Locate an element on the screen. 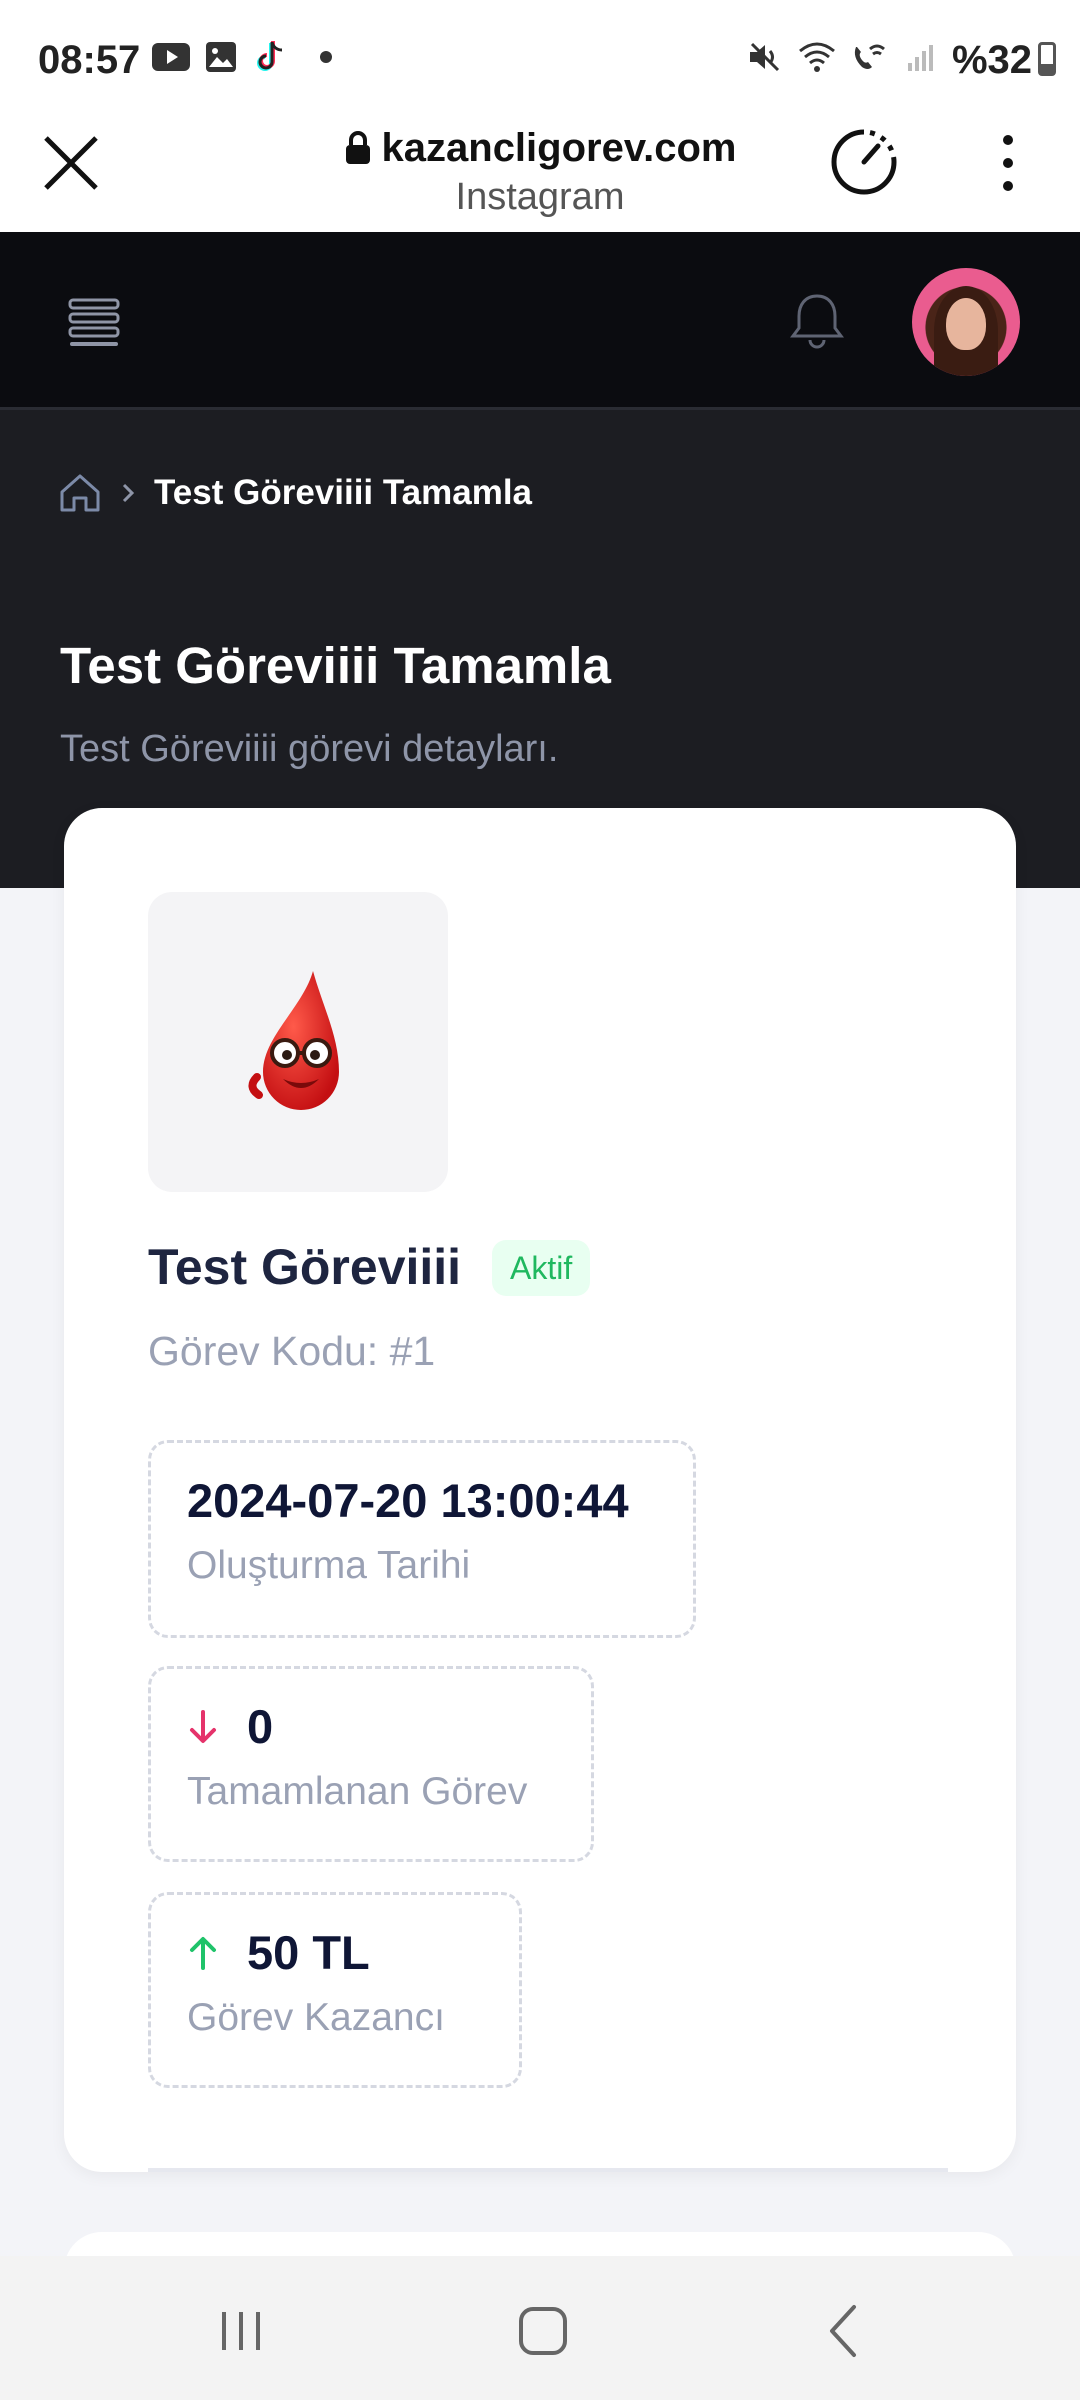 The width and height of the screenshot is (1080, 2400). more-vertical-icon is located at coordinates (1008, 163).